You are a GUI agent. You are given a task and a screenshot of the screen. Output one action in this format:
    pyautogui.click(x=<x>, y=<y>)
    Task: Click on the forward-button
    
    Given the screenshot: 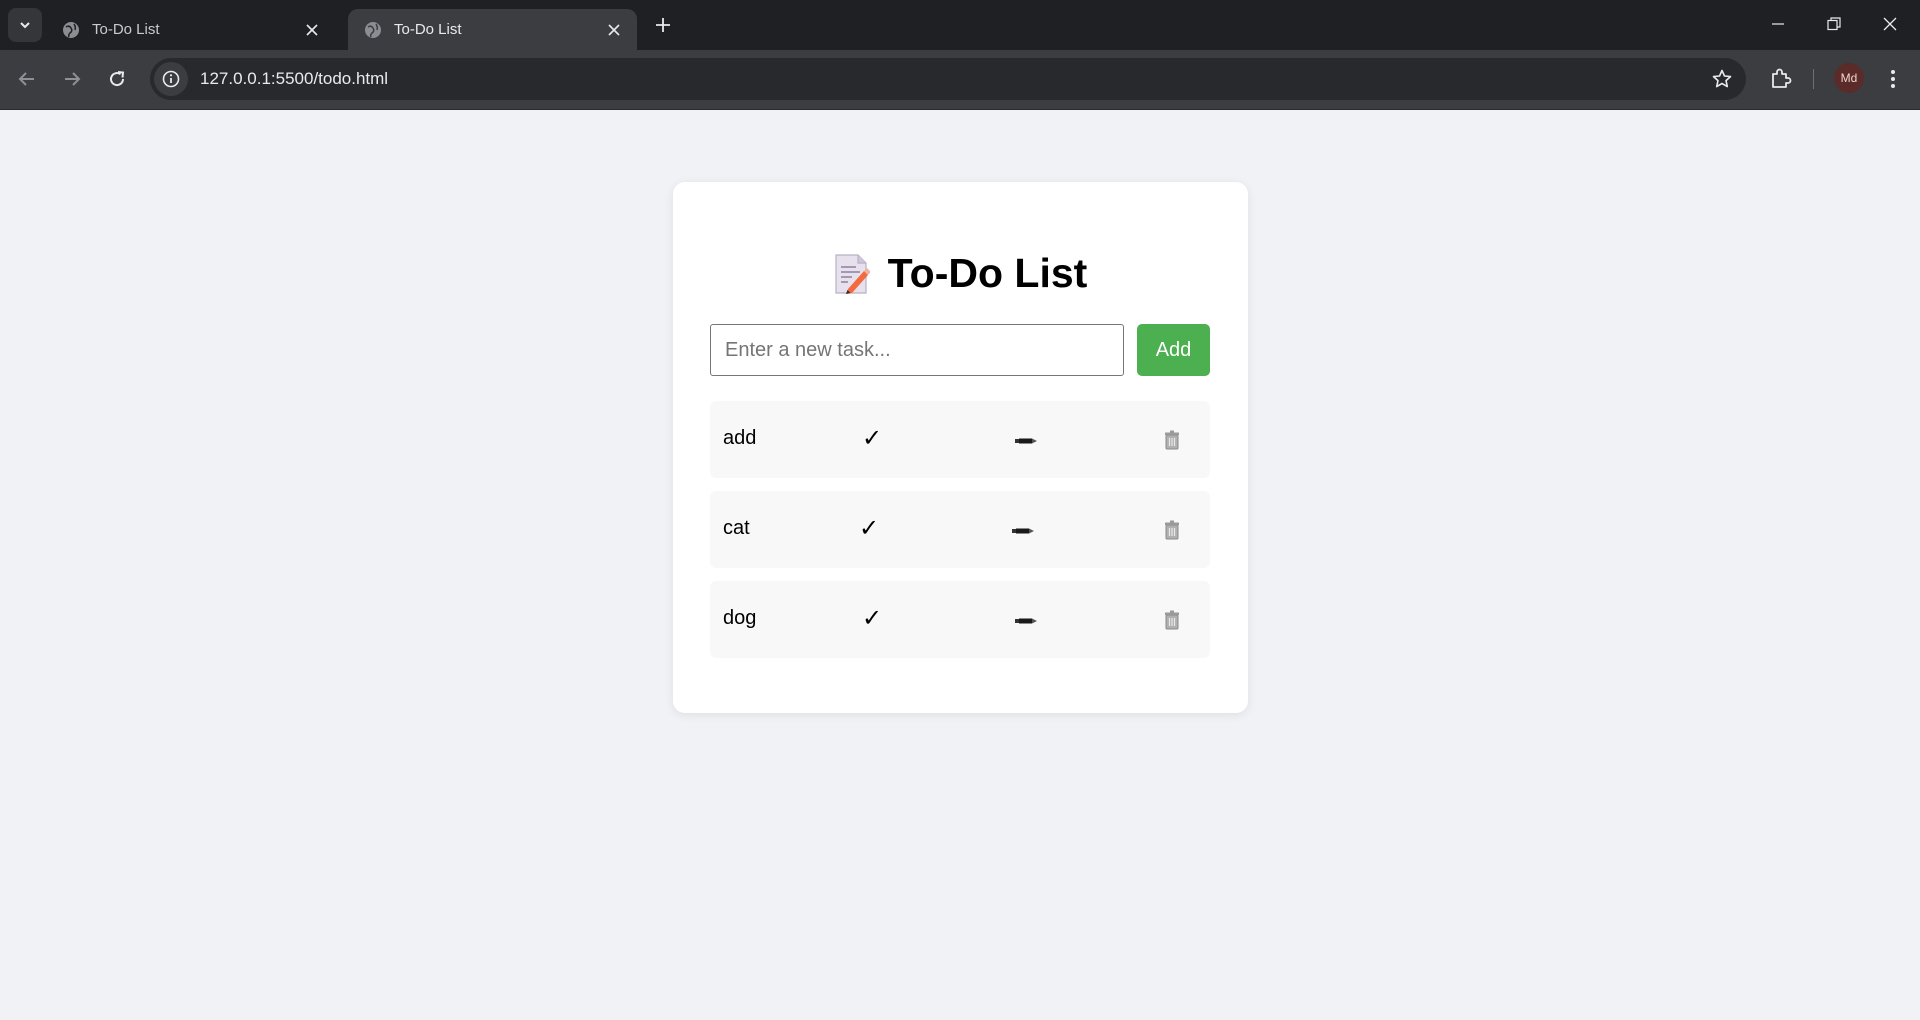 What is the action you would take?
    pyautogui.click(x=72, y=79)
    